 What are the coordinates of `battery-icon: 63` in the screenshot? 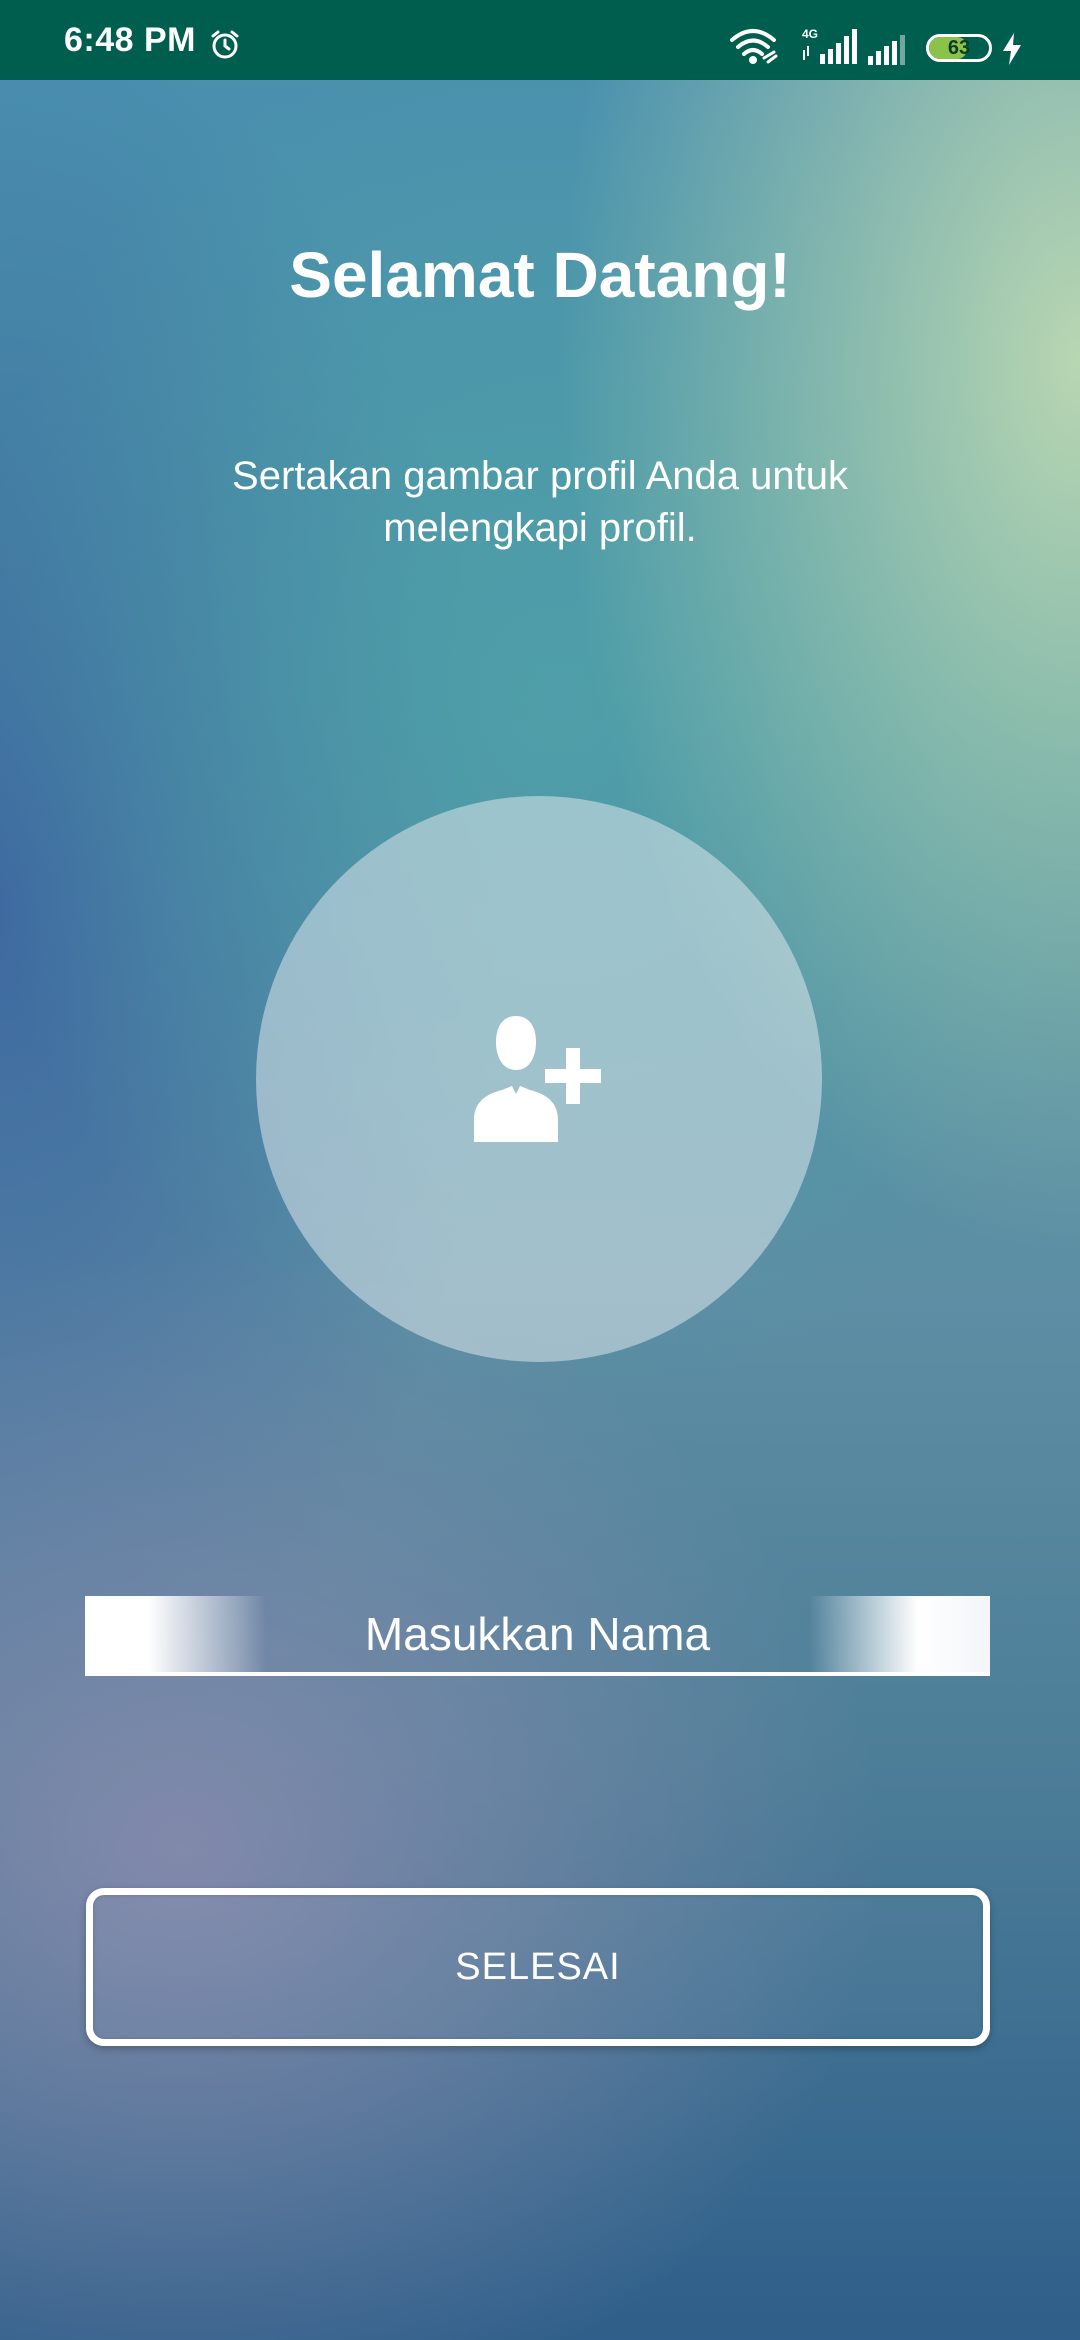 It's located at (959, 48).